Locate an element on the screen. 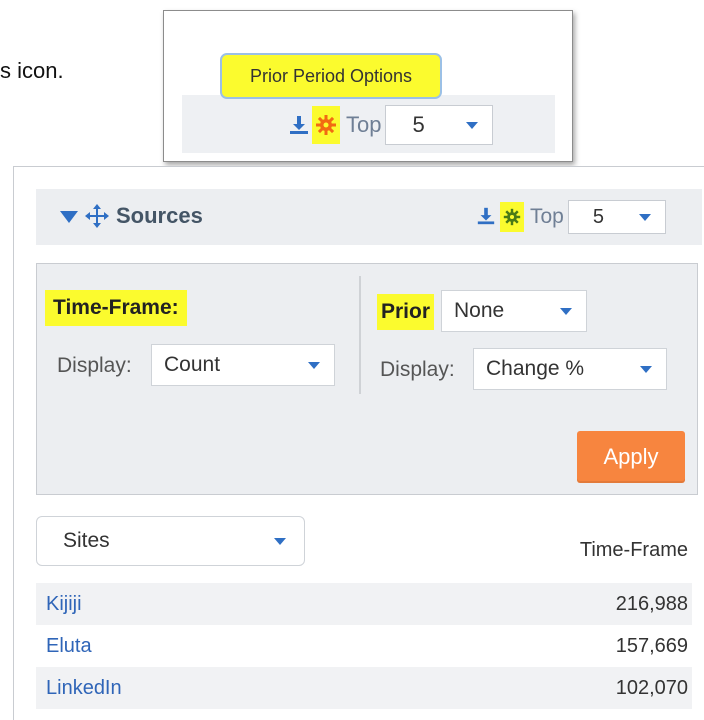 The height and width of the screenshot is (720, 704). callout-toolbar: Top 5 is located at coordinates (391, 125).